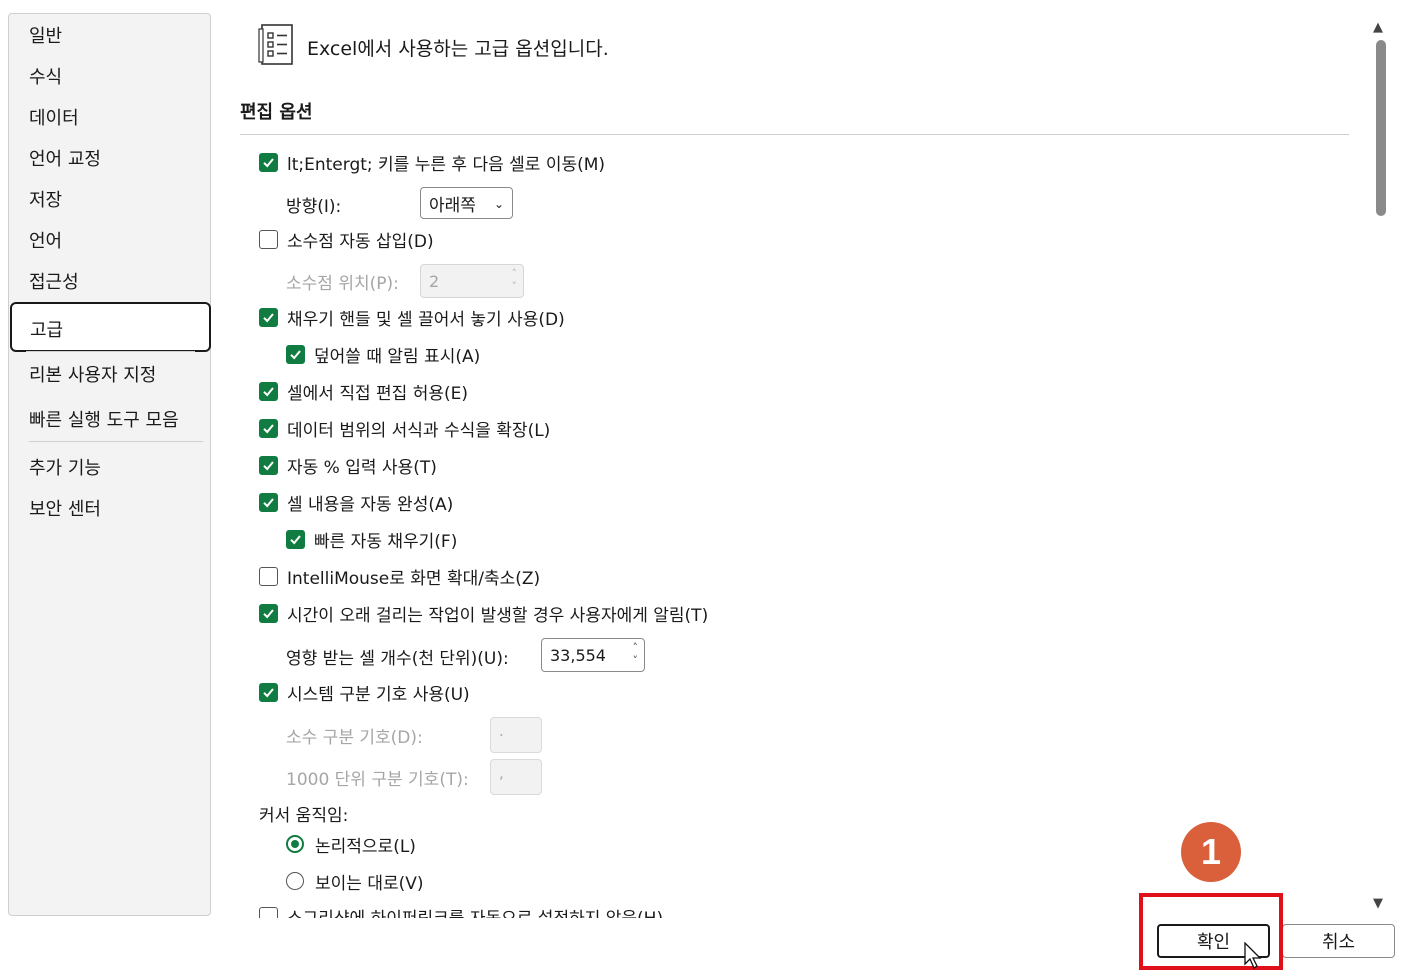 The width and height of the screenshot is (1403, 972). What do you see at coordinates (47, 330) in the screenshot?
I see `sidebar-item-label: 고급` at bounding box center [47, 330].